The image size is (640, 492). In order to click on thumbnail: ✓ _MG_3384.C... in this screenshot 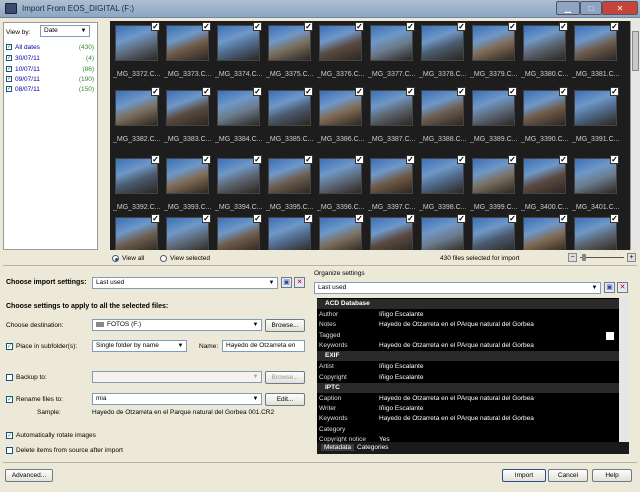, I will do `click(239, 115)`.